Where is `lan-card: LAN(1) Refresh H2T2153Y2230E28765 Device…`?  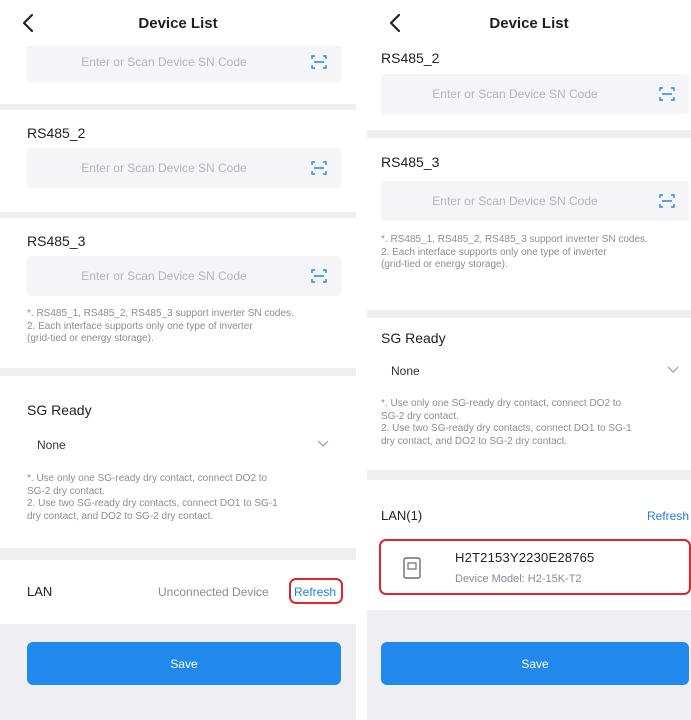
lan-card: LAN(1) Refresh H2T2153Y2230E28765 Device… is located at coordinates (529, 545).